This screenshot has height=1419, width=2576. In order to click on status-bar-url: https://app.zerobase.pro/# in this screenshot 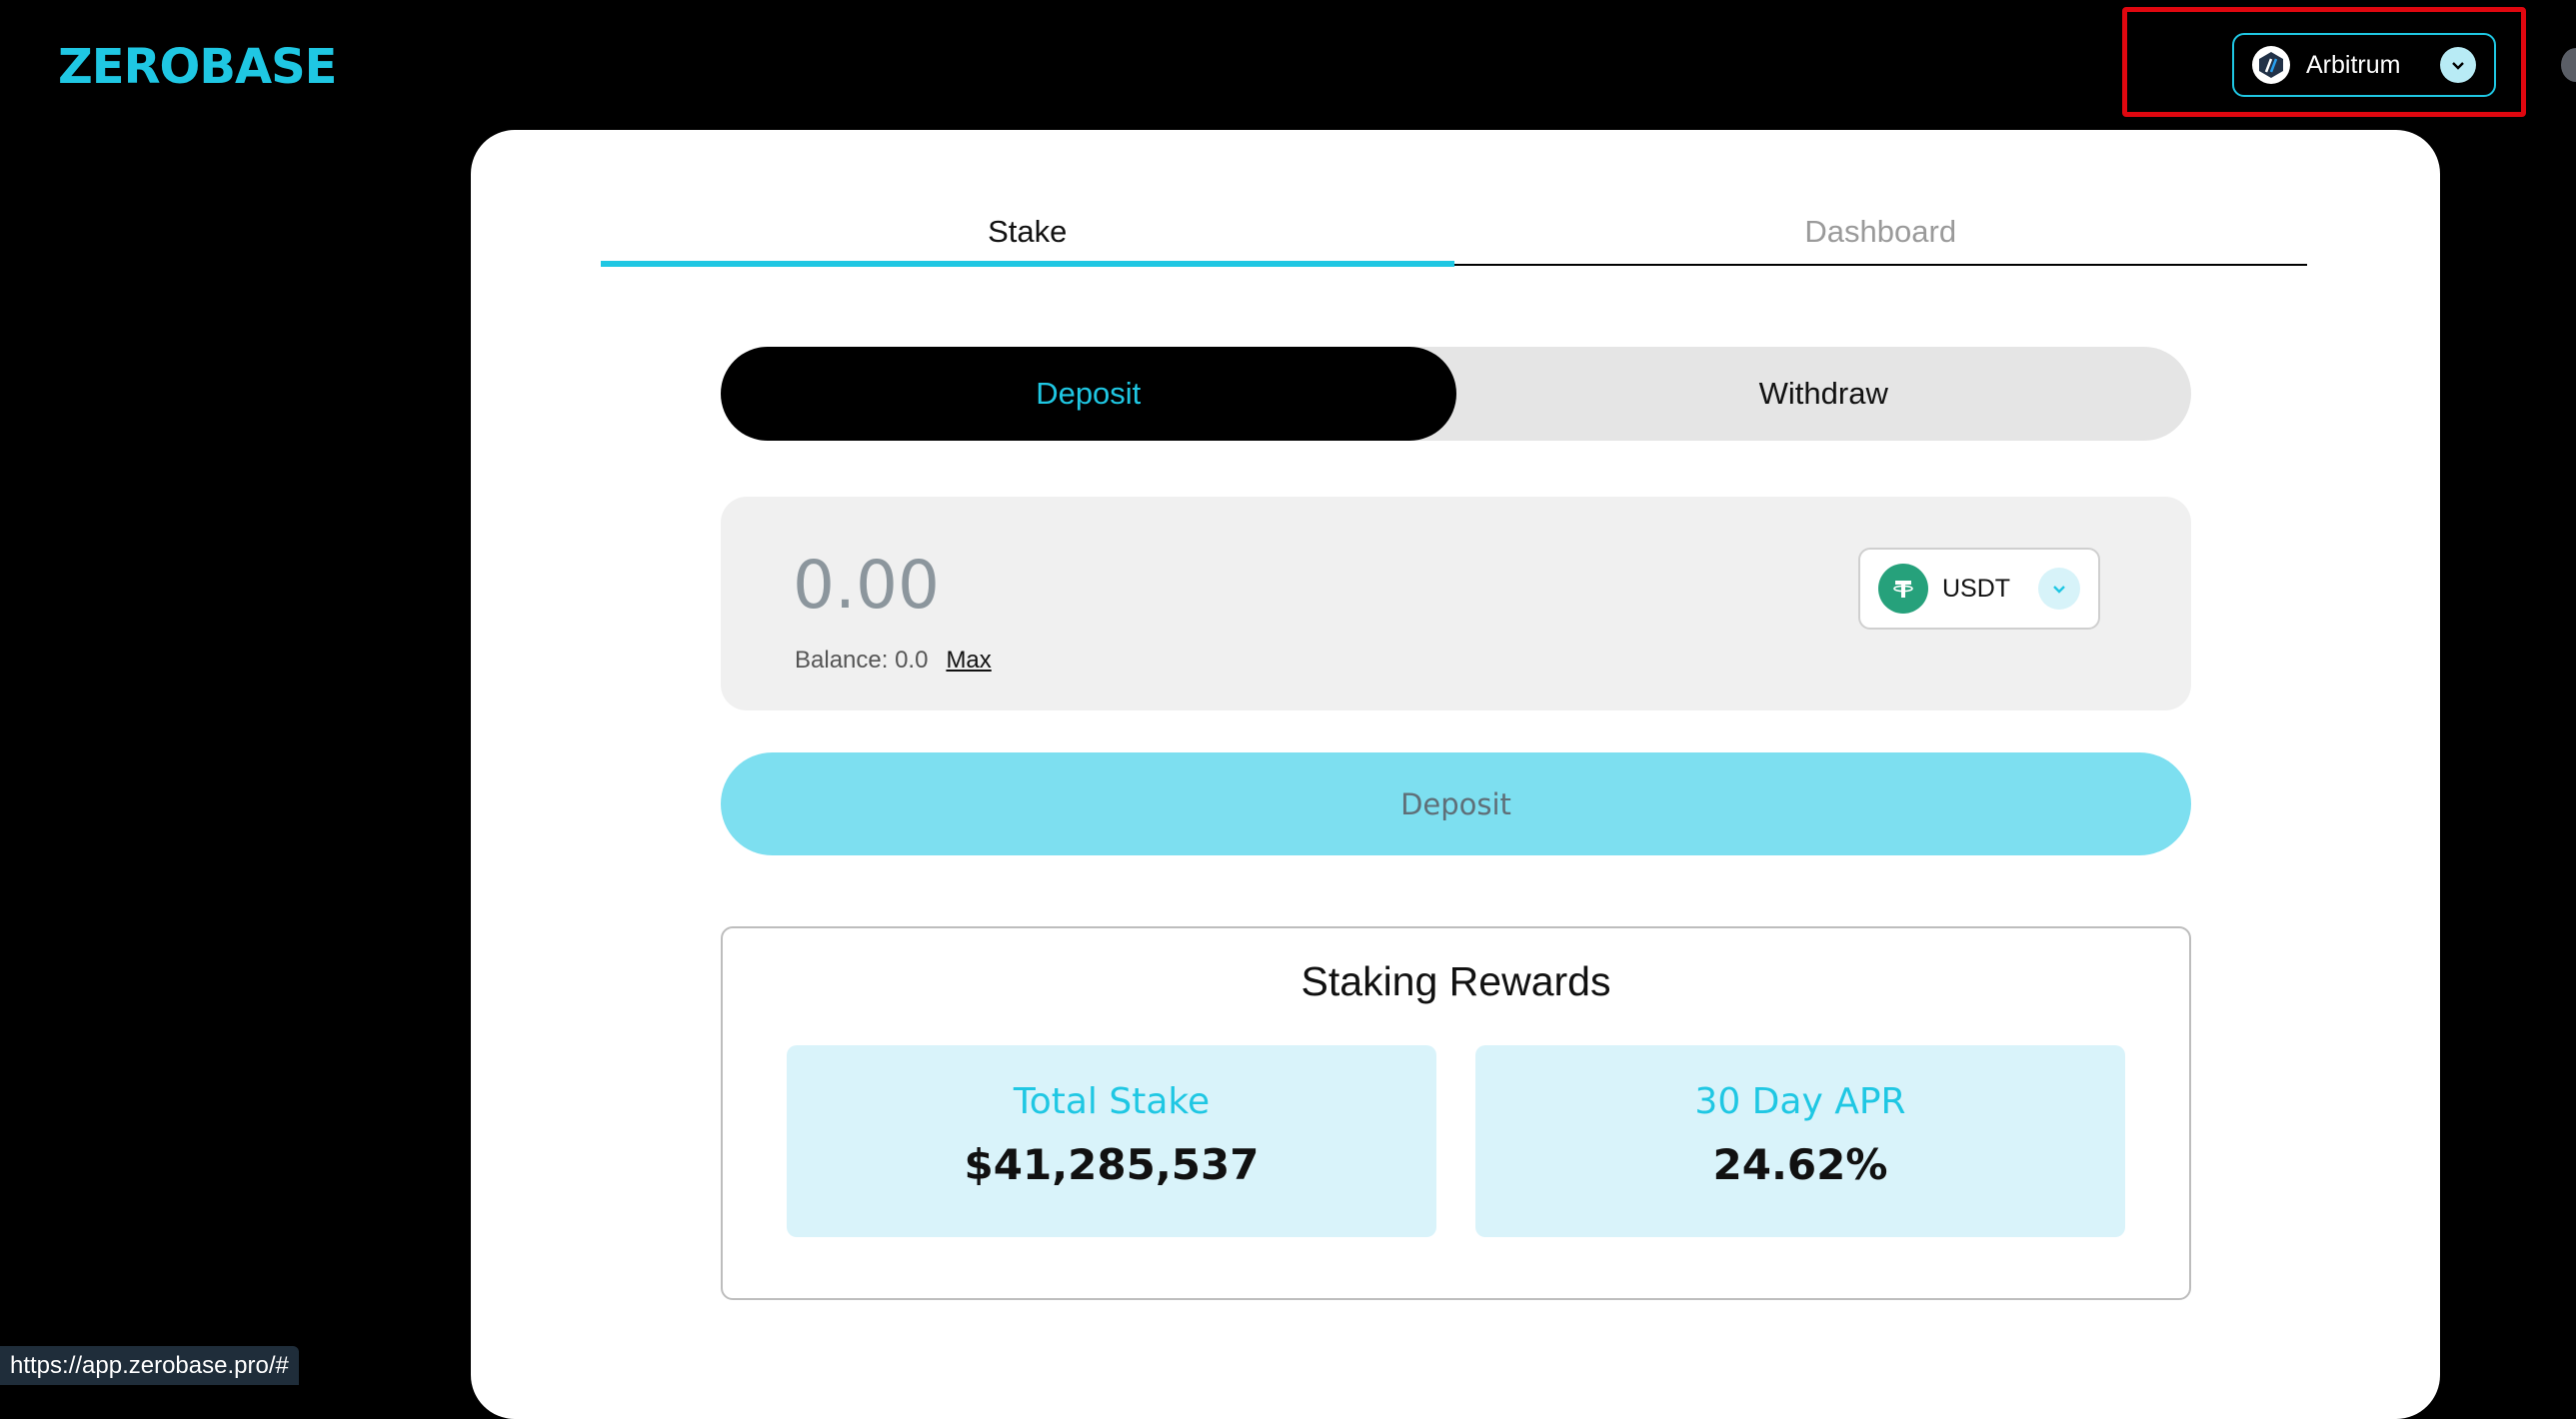, I will do `click(149, 1365)`.